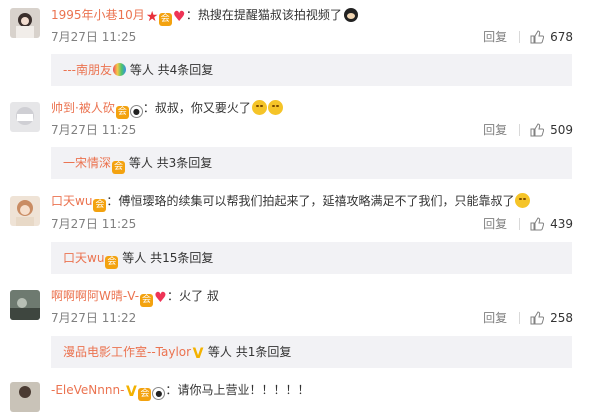  Describe the element at coordinates (269, 15) in the screenshot. I see `comment-text: 热搜在提醒猫叔该拍视频了` at that location.